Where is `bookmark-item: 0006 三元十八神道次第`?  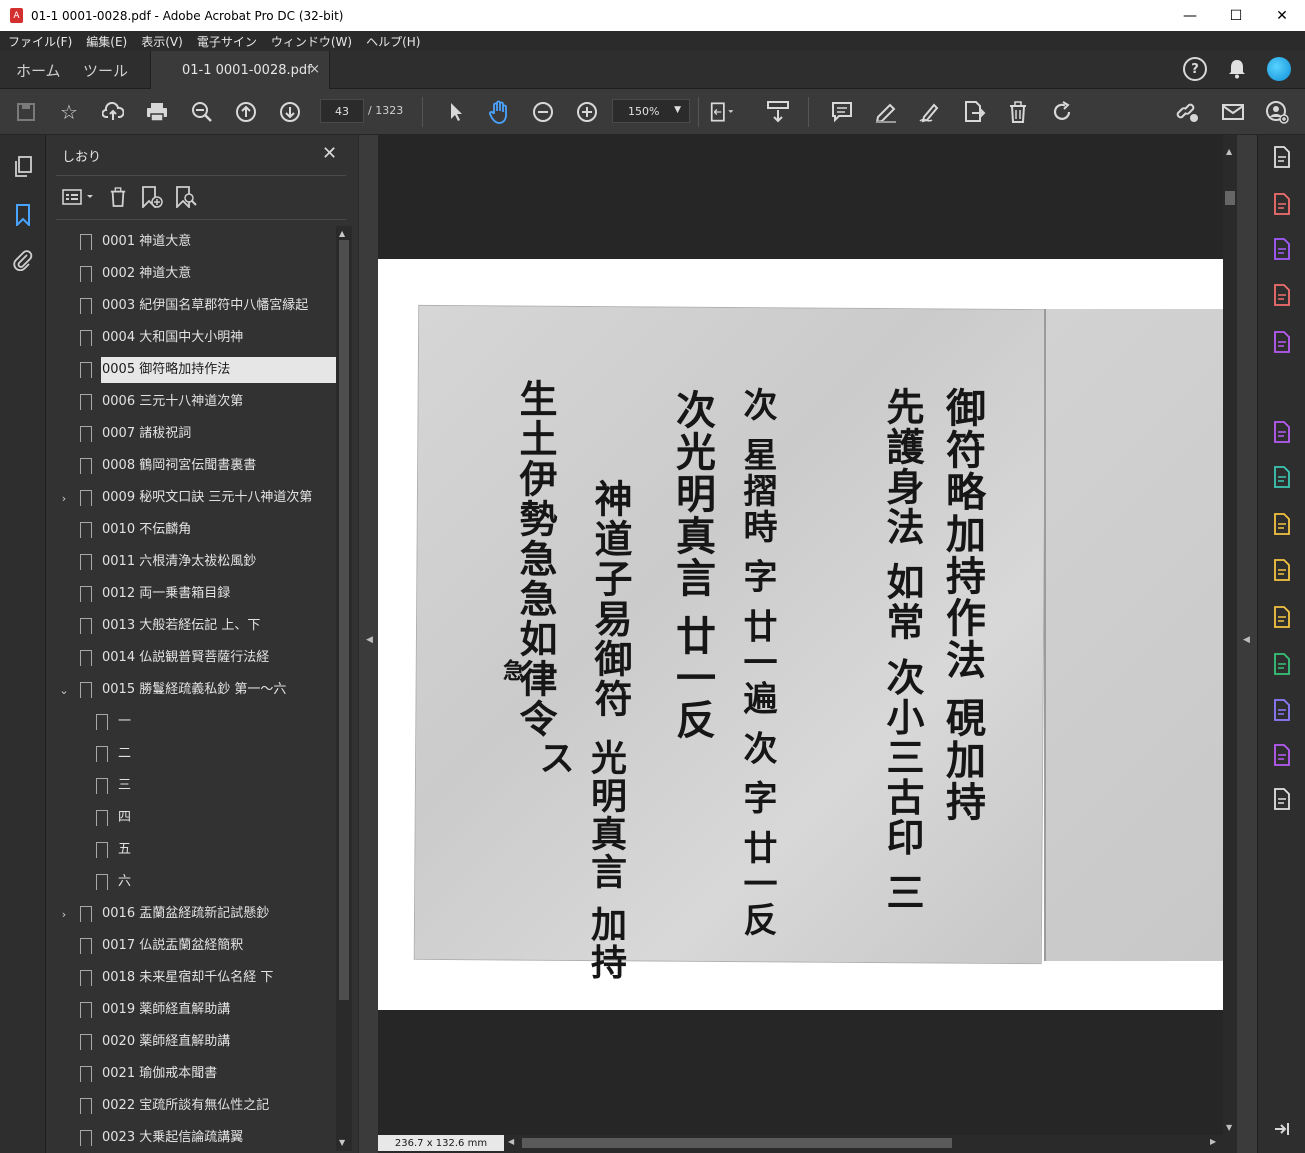
bookmark-item: 0006 三元十八神道次第 is located at coordinates (191, 402).